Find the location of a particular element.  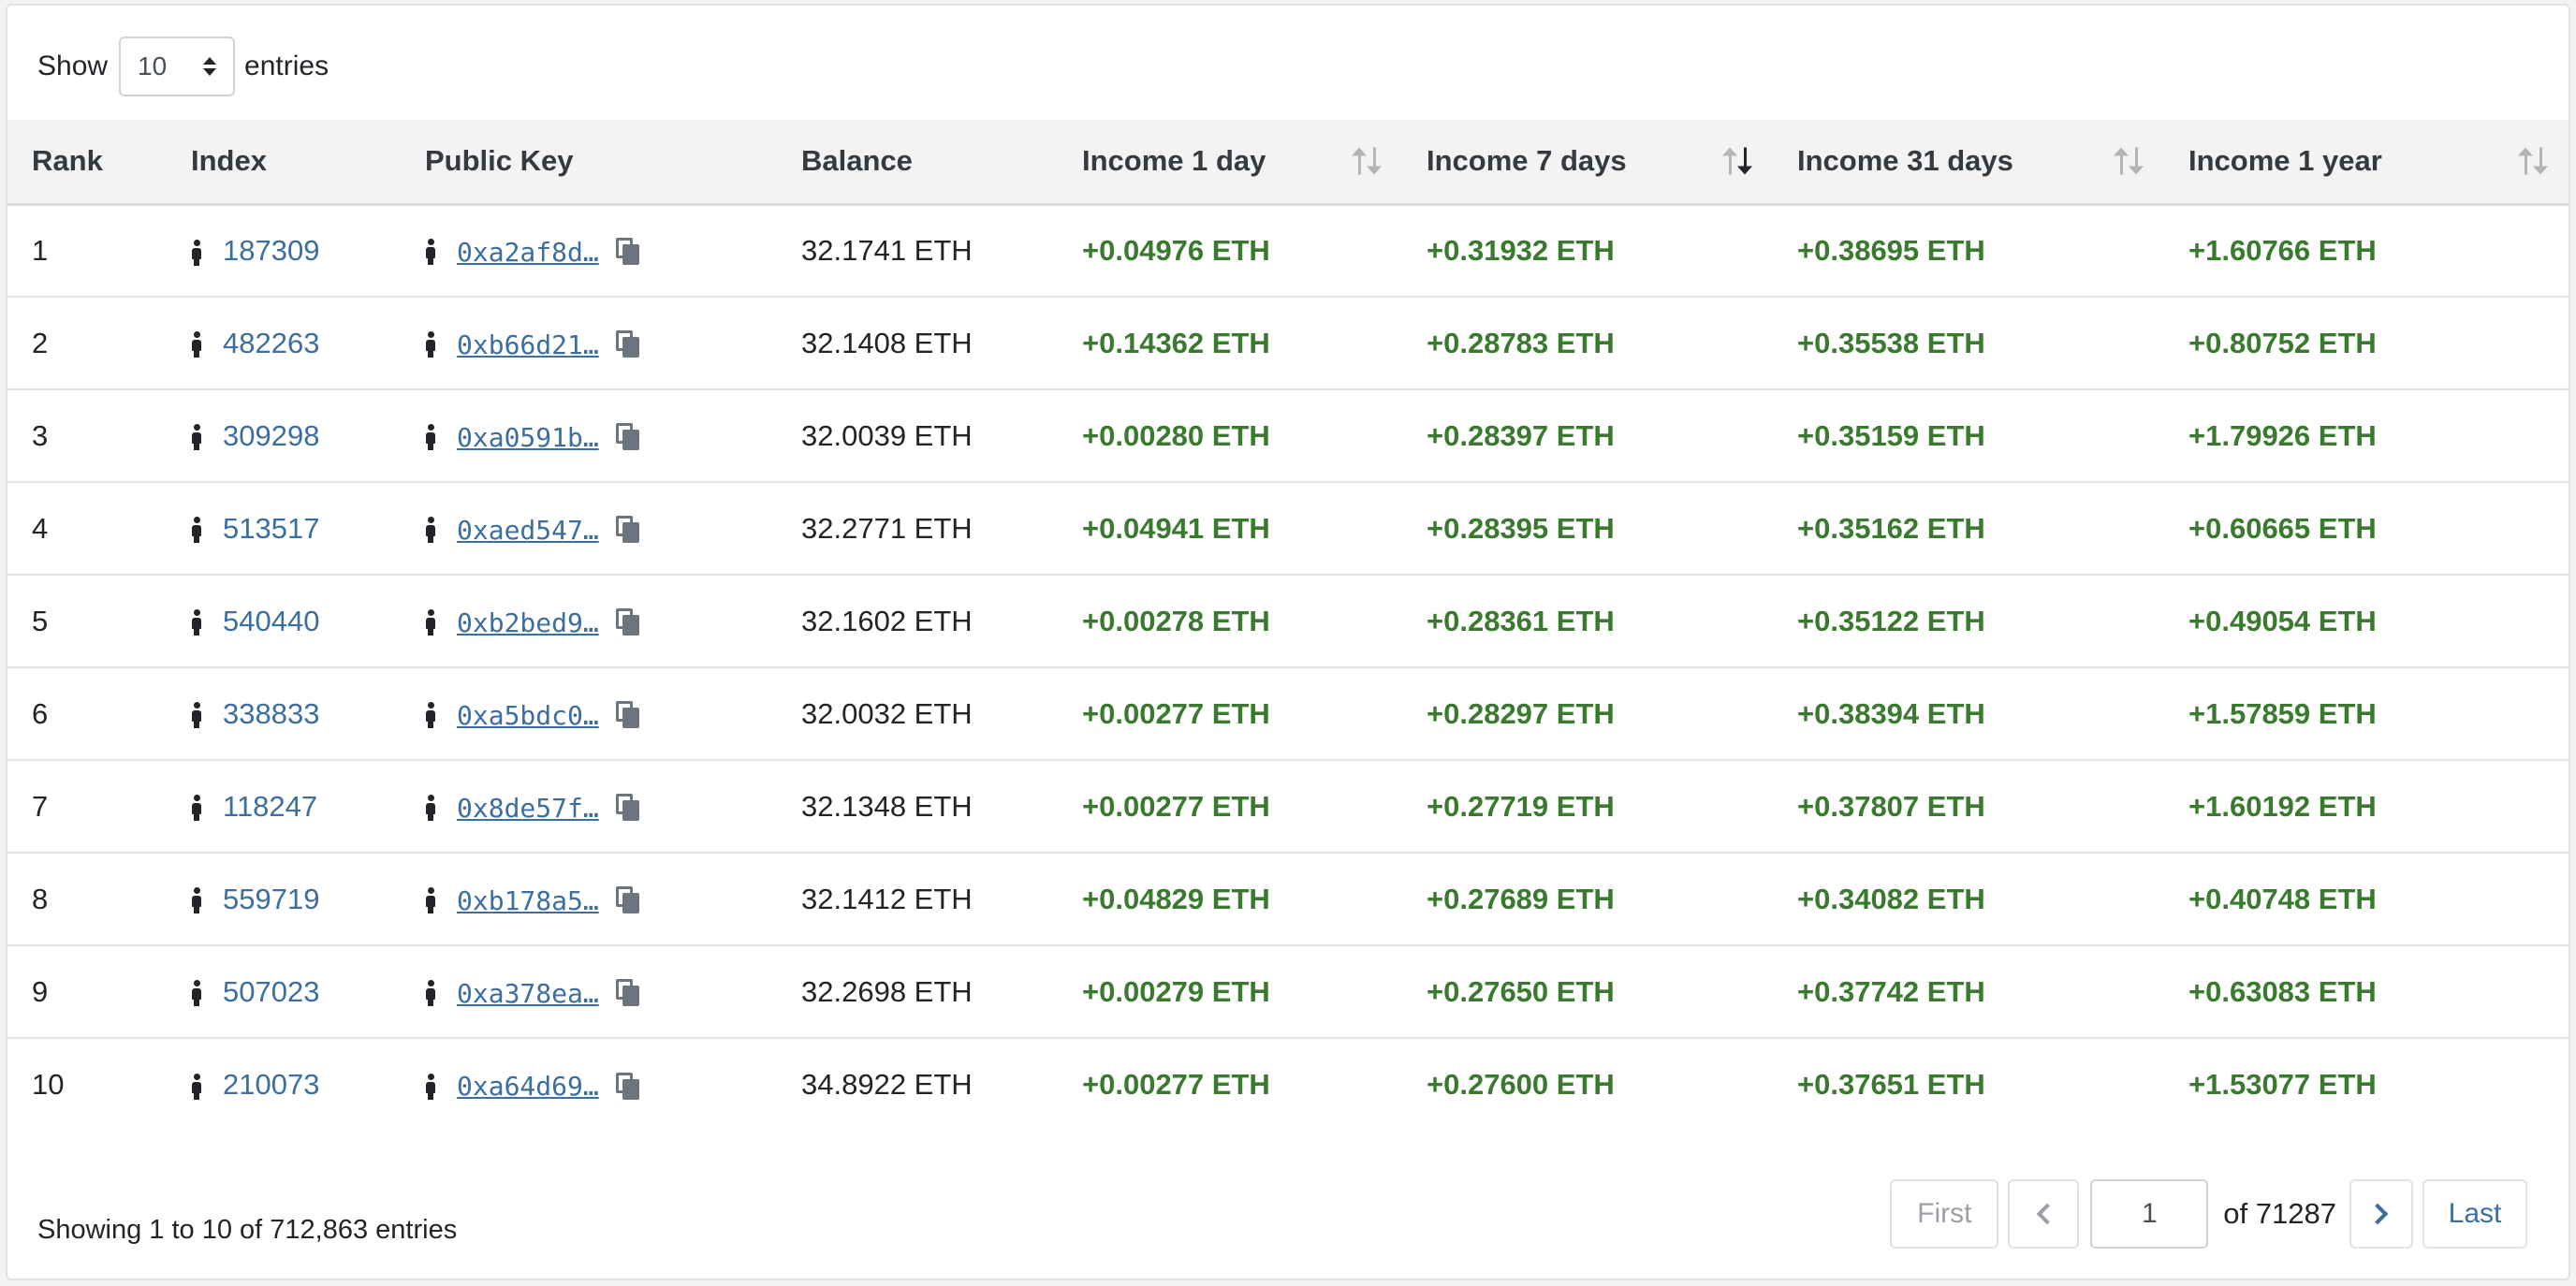

pagination: First 1 of 71287 Last is located at coordinates (2204, 1214).